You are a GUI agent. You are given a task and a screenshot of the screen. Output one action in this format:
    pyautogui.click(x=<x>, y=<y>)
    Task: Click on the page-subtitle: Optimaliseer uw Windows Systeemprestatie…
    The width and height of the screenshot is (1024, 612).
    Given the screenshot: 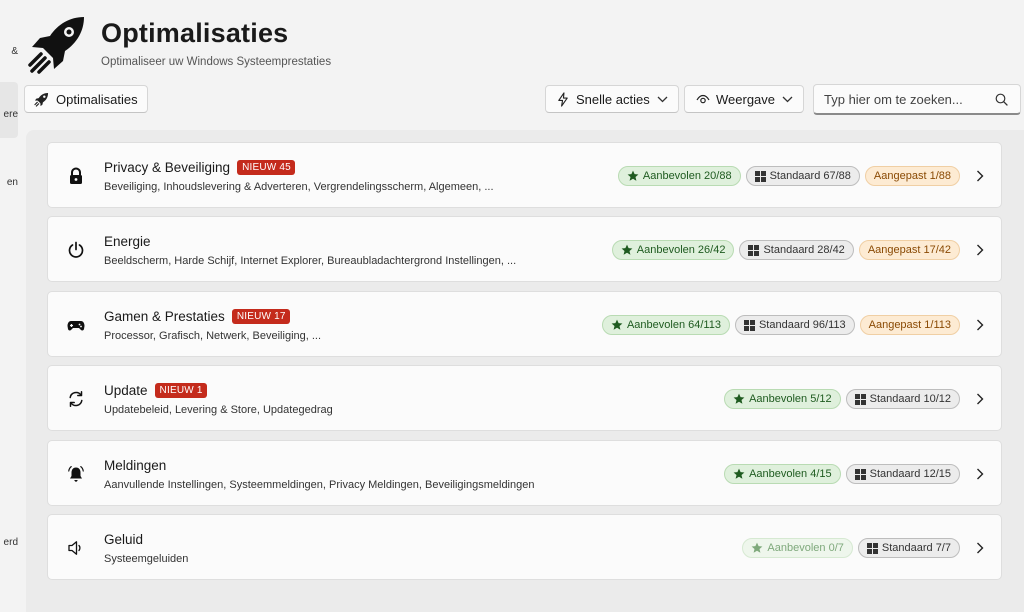 What is the action you would take?
    pyautogui.click(x=216, y=62)
    